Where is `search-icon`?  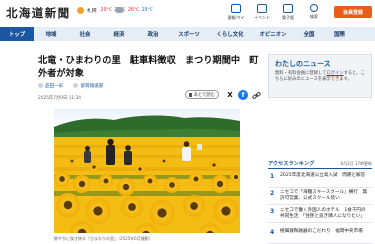 search-icon is located at coordinates (314, 8).